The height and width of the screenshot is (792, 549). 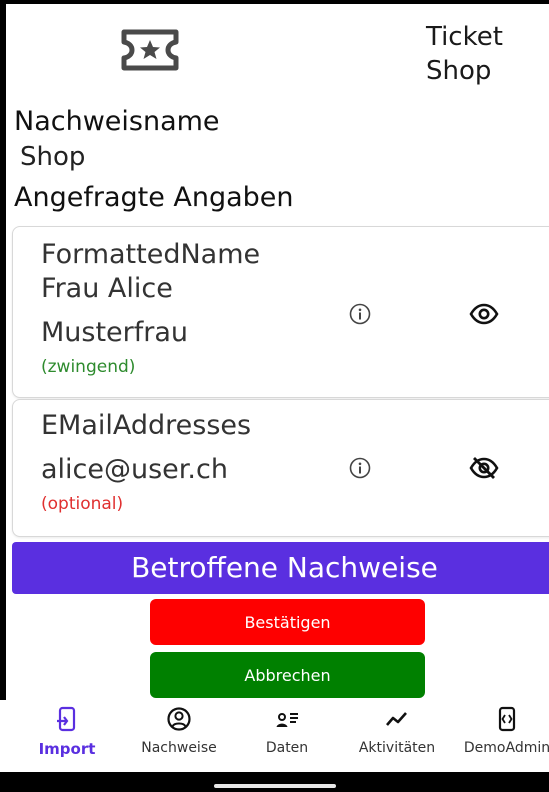 What do you see at coordinates (53, 157) in the screenshot?
I see `credential-name-value: Shop` at bounding box center [53, 157].